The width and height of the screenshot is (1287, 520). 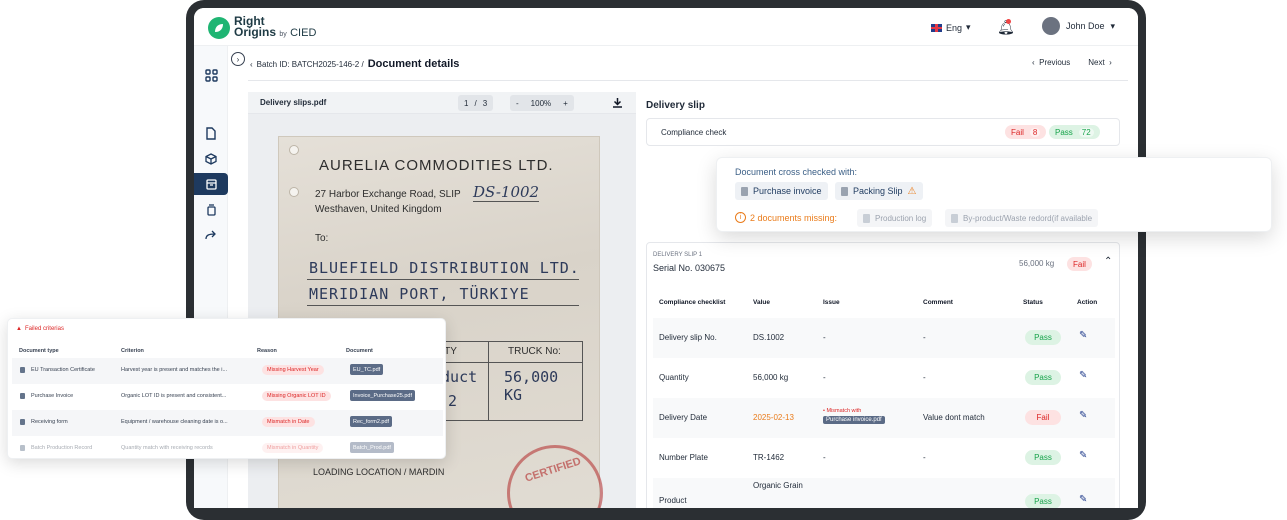 I want to click on table-row: Number Plate TR-1462 - - Pass ✎, so click(x=884, y=458).